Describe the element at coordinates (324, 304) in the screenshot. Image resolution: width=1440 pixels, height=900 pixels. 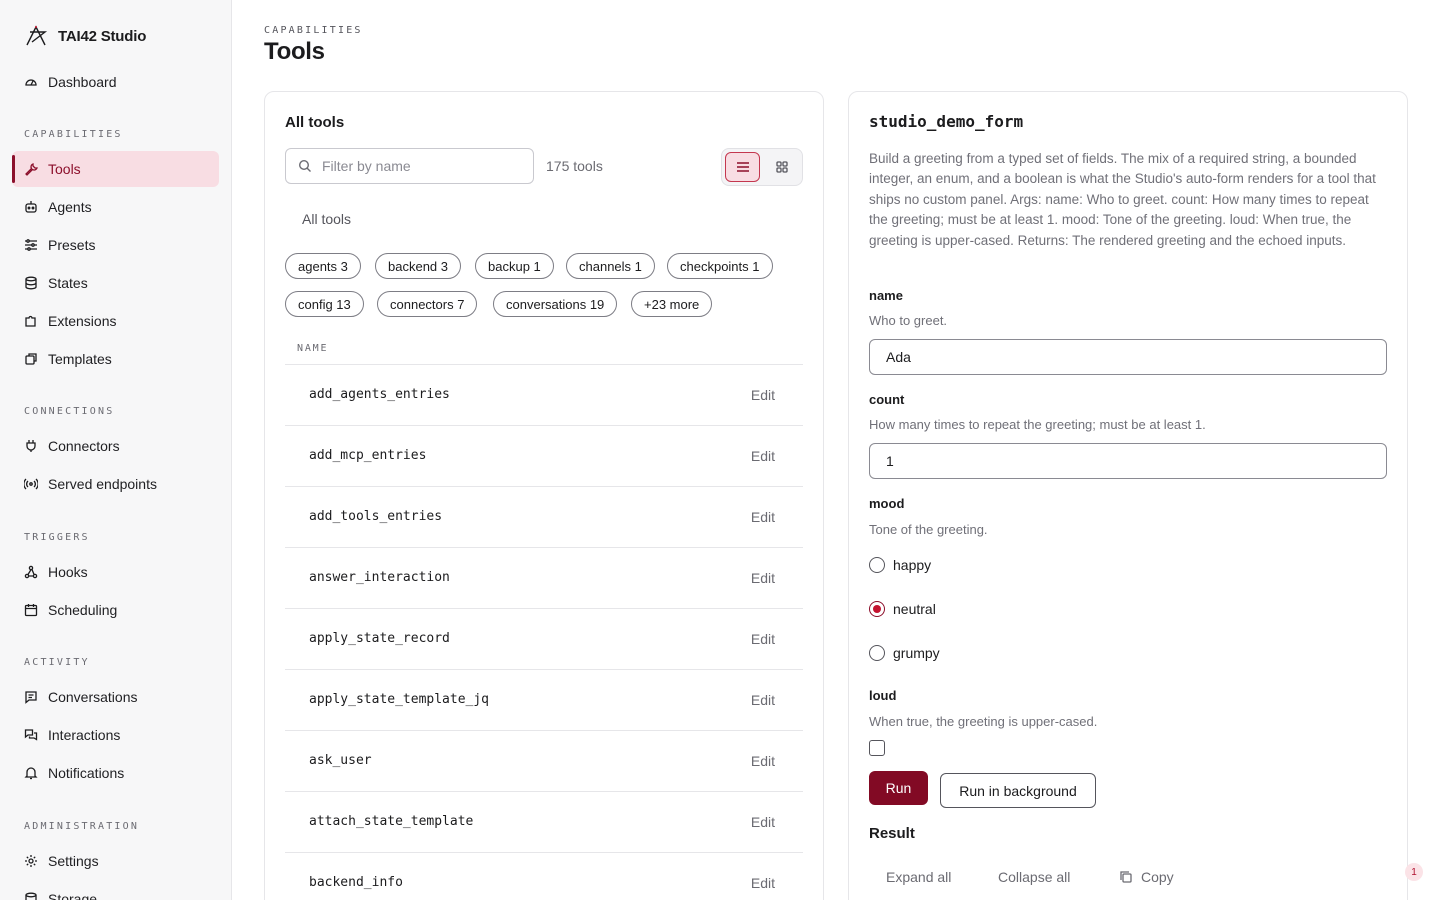
I see `chip-config: config 13` at that location.